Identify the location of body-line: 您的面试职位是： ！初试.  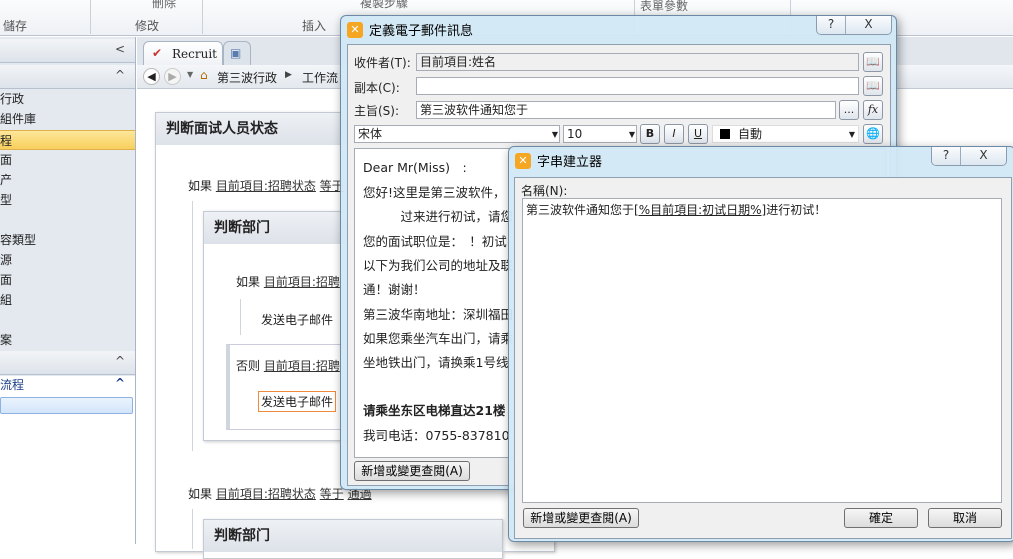
(435, 241).